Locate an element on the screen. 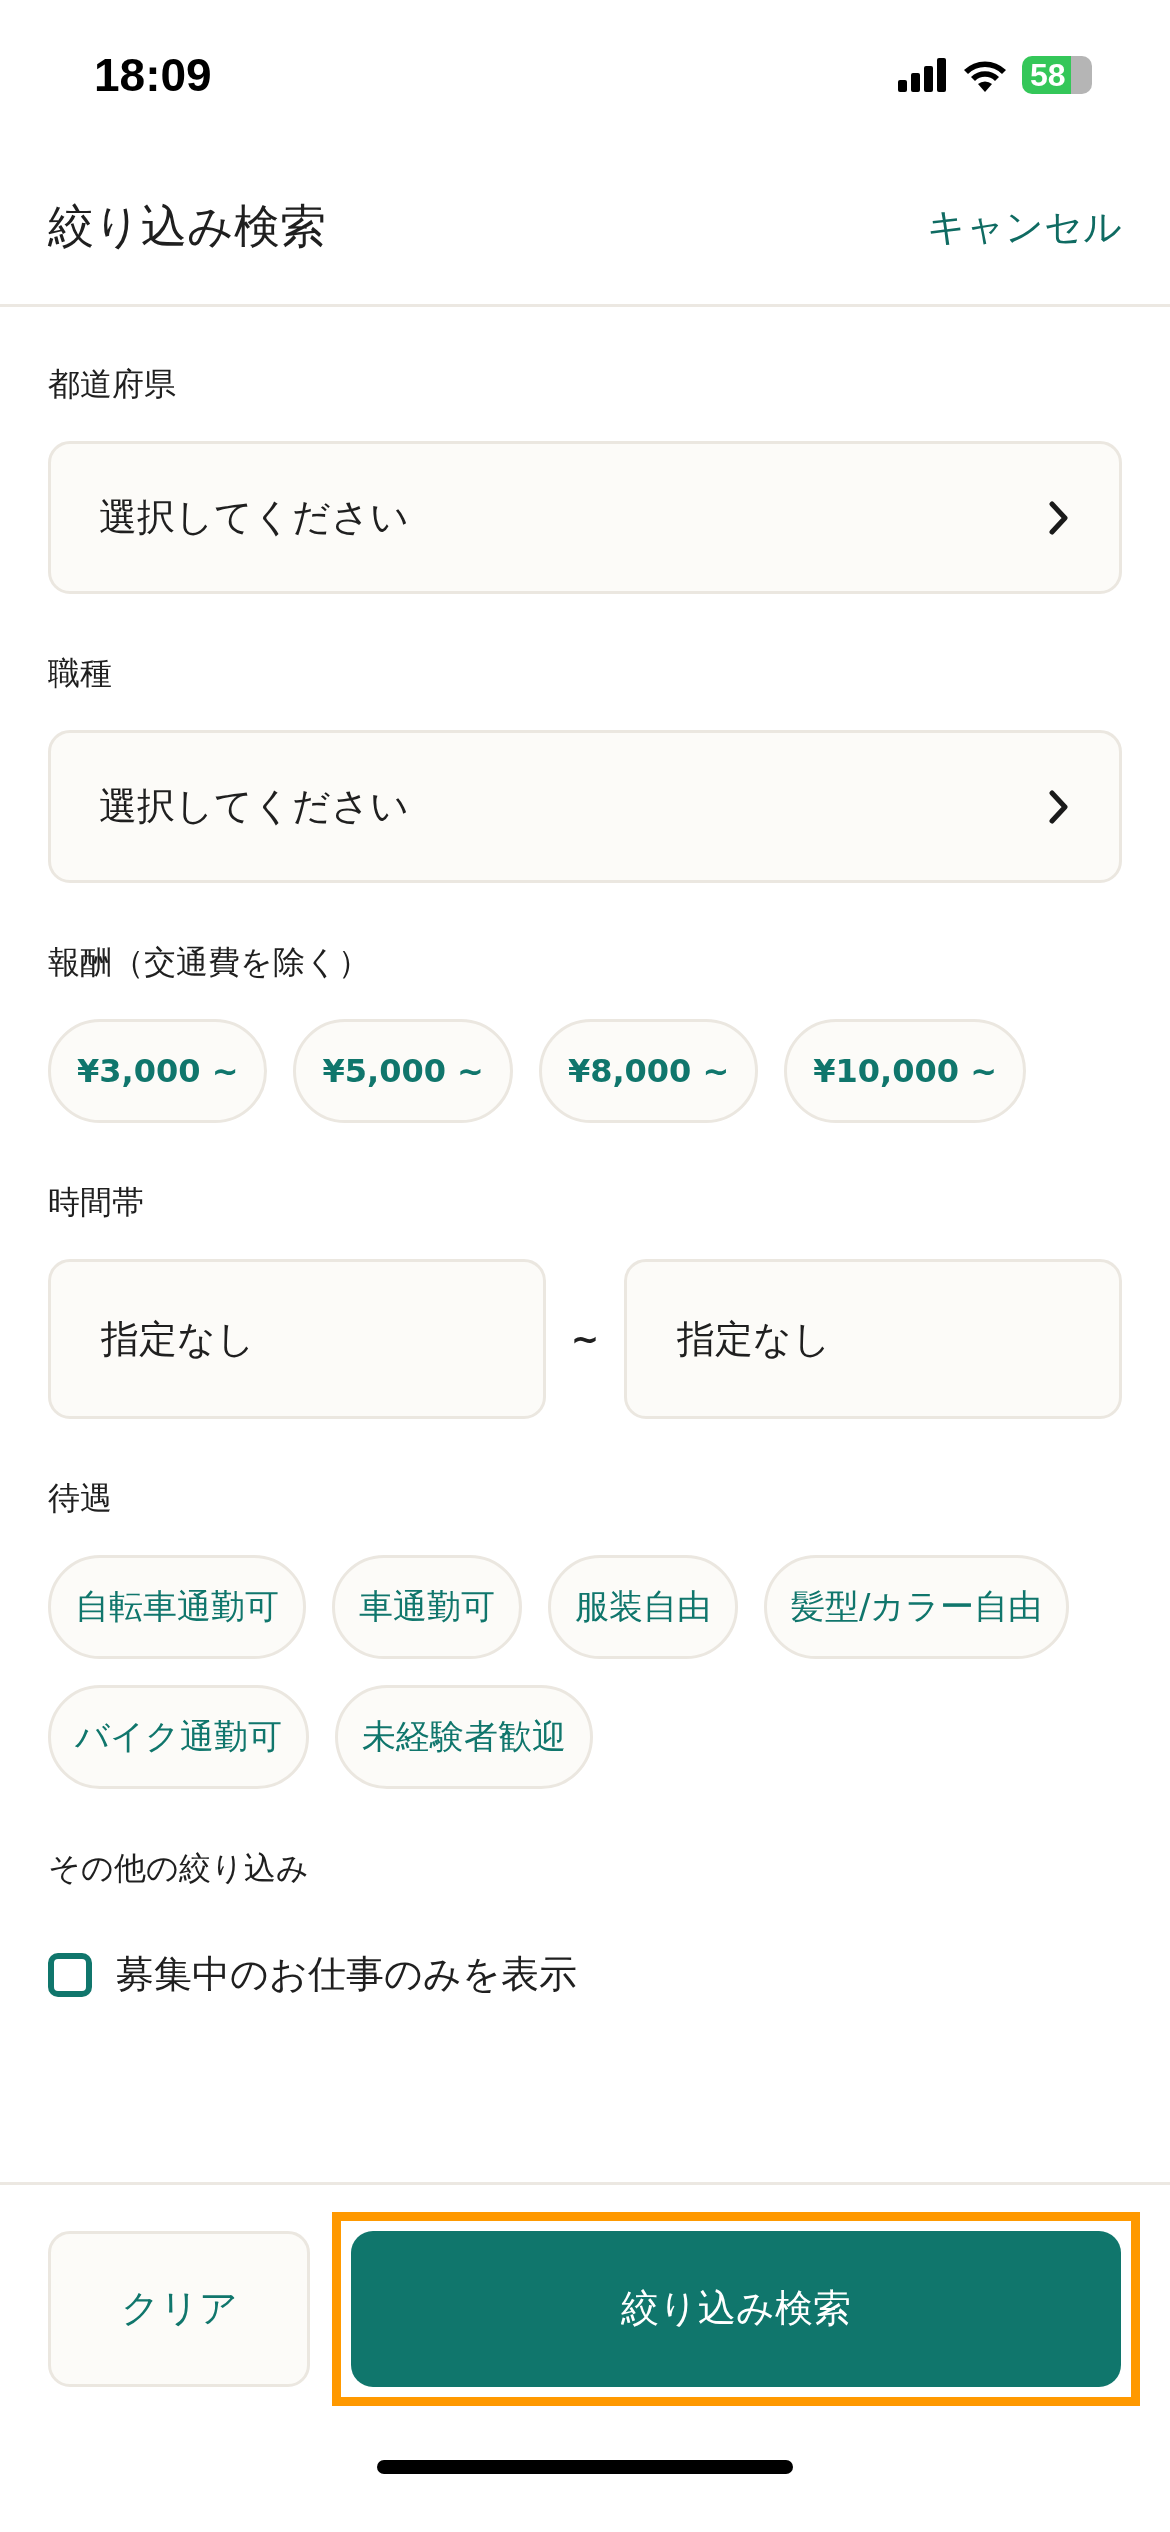 Image resolution: width=1170 pixels, height=2532 pixels. filter-chip: 服装自由 is located at coordinates (643, 1607).